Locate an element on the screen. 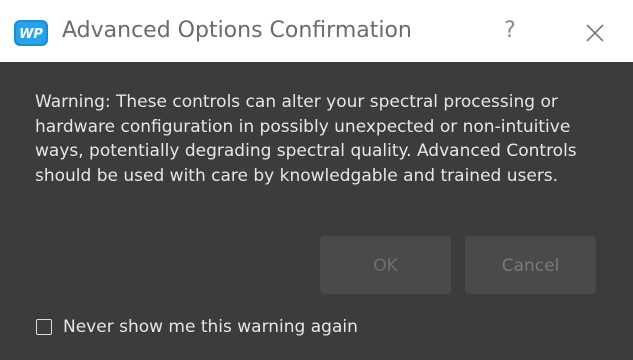 The image size is (633, 360). window-title: Advanced Options Confirmation is located at coordinates (237, 30).